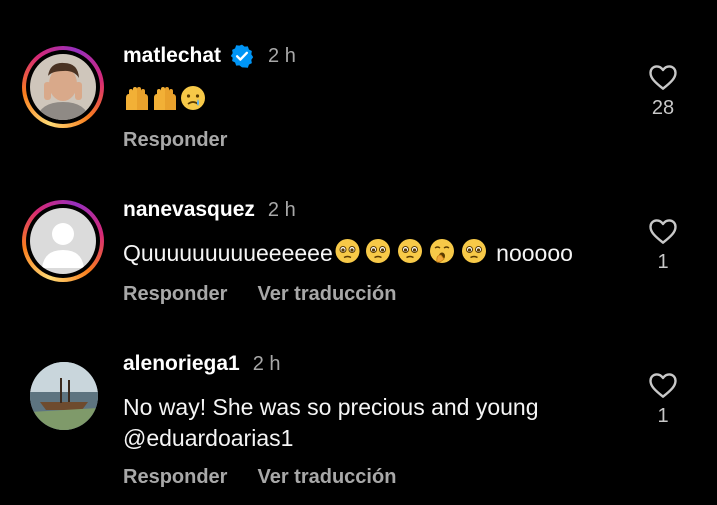 Image resolution: width=717 pixels, height=505 pixels. I want to click on username: matlechat, so click(172, 56).